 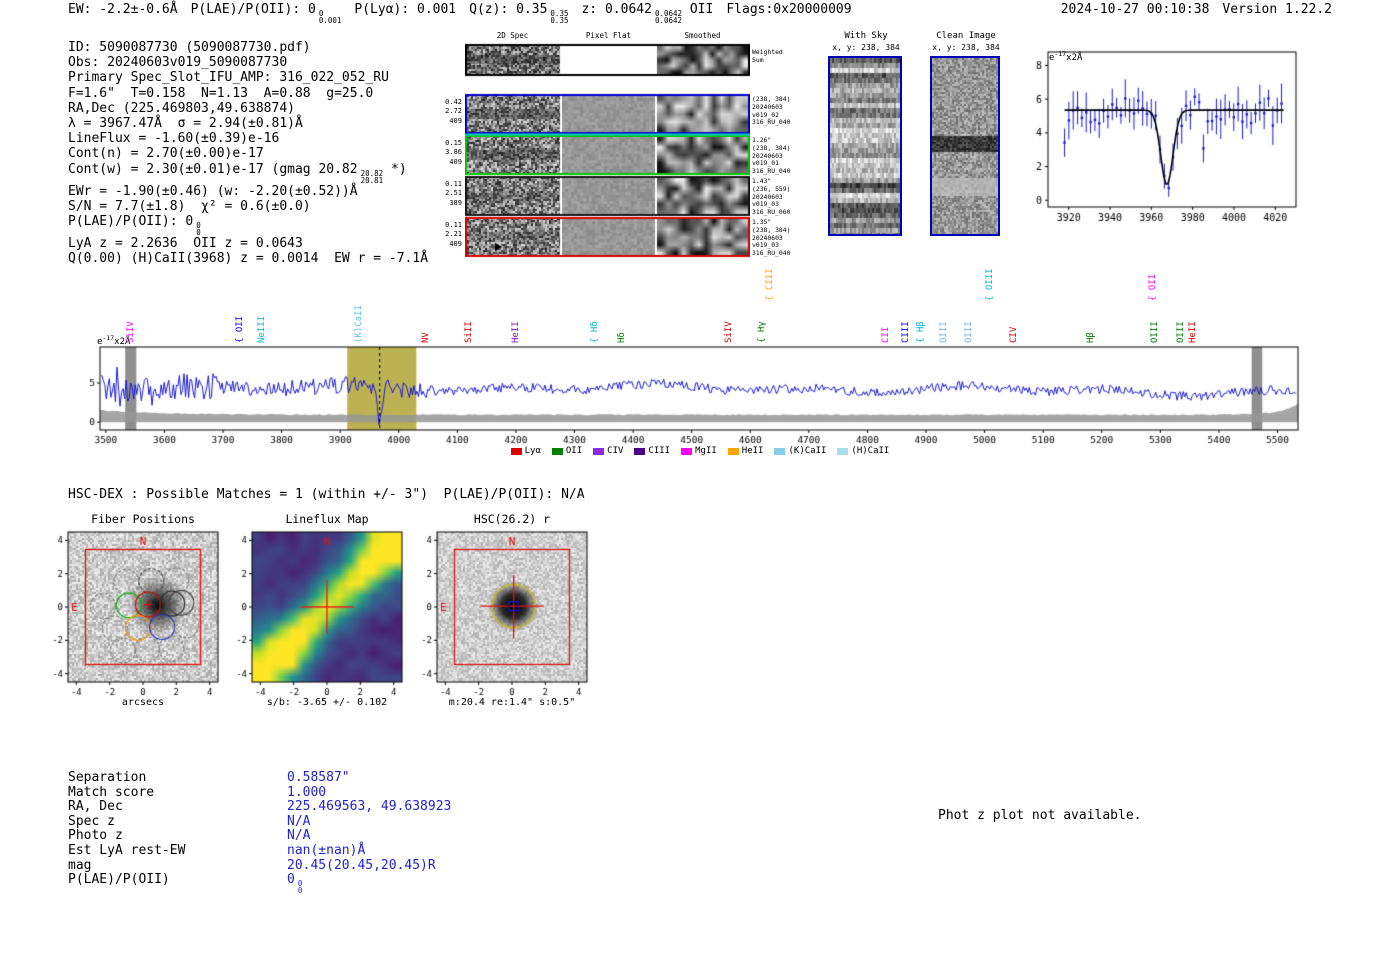 I want to click on match-value: 1.000, so click(x=306, y=793).